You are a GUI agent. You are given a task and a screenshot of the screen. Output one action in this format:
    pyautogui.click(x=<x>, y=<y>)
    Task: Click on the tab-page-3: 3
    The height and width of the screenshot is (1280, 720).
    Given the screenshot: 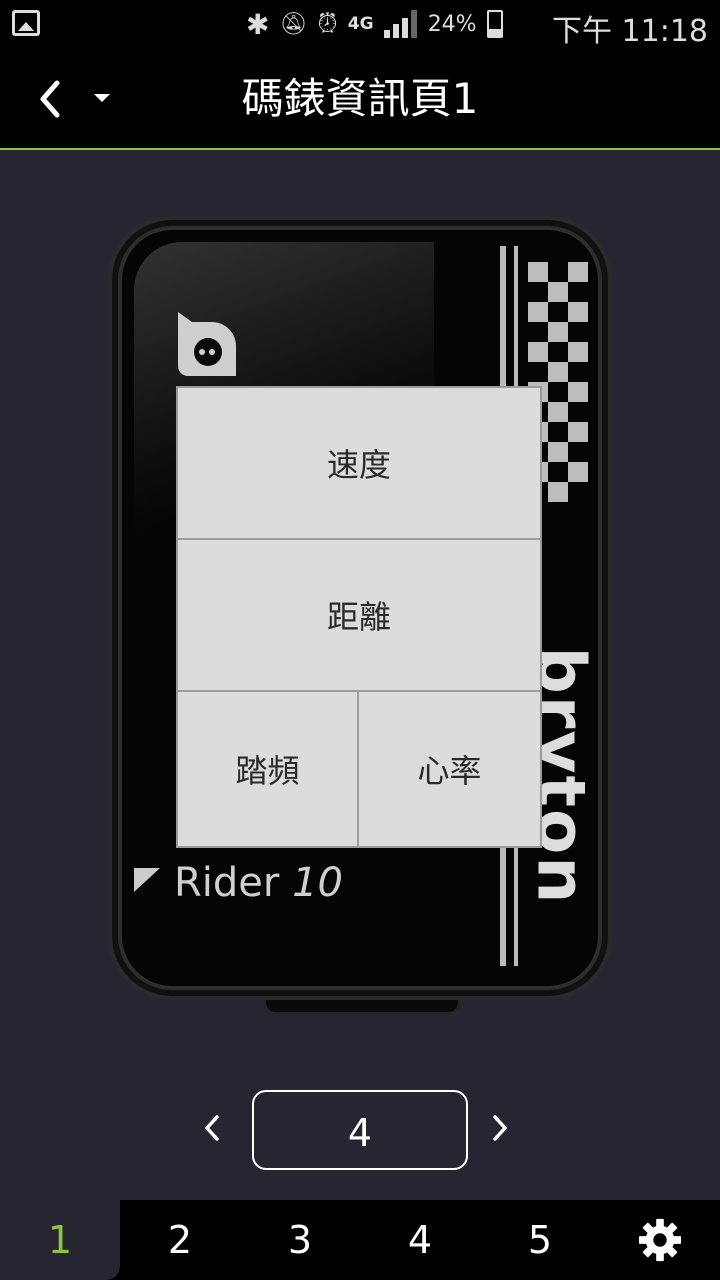 What is the action you would take?
    pyautogui.click(x=300, y=1240)
    